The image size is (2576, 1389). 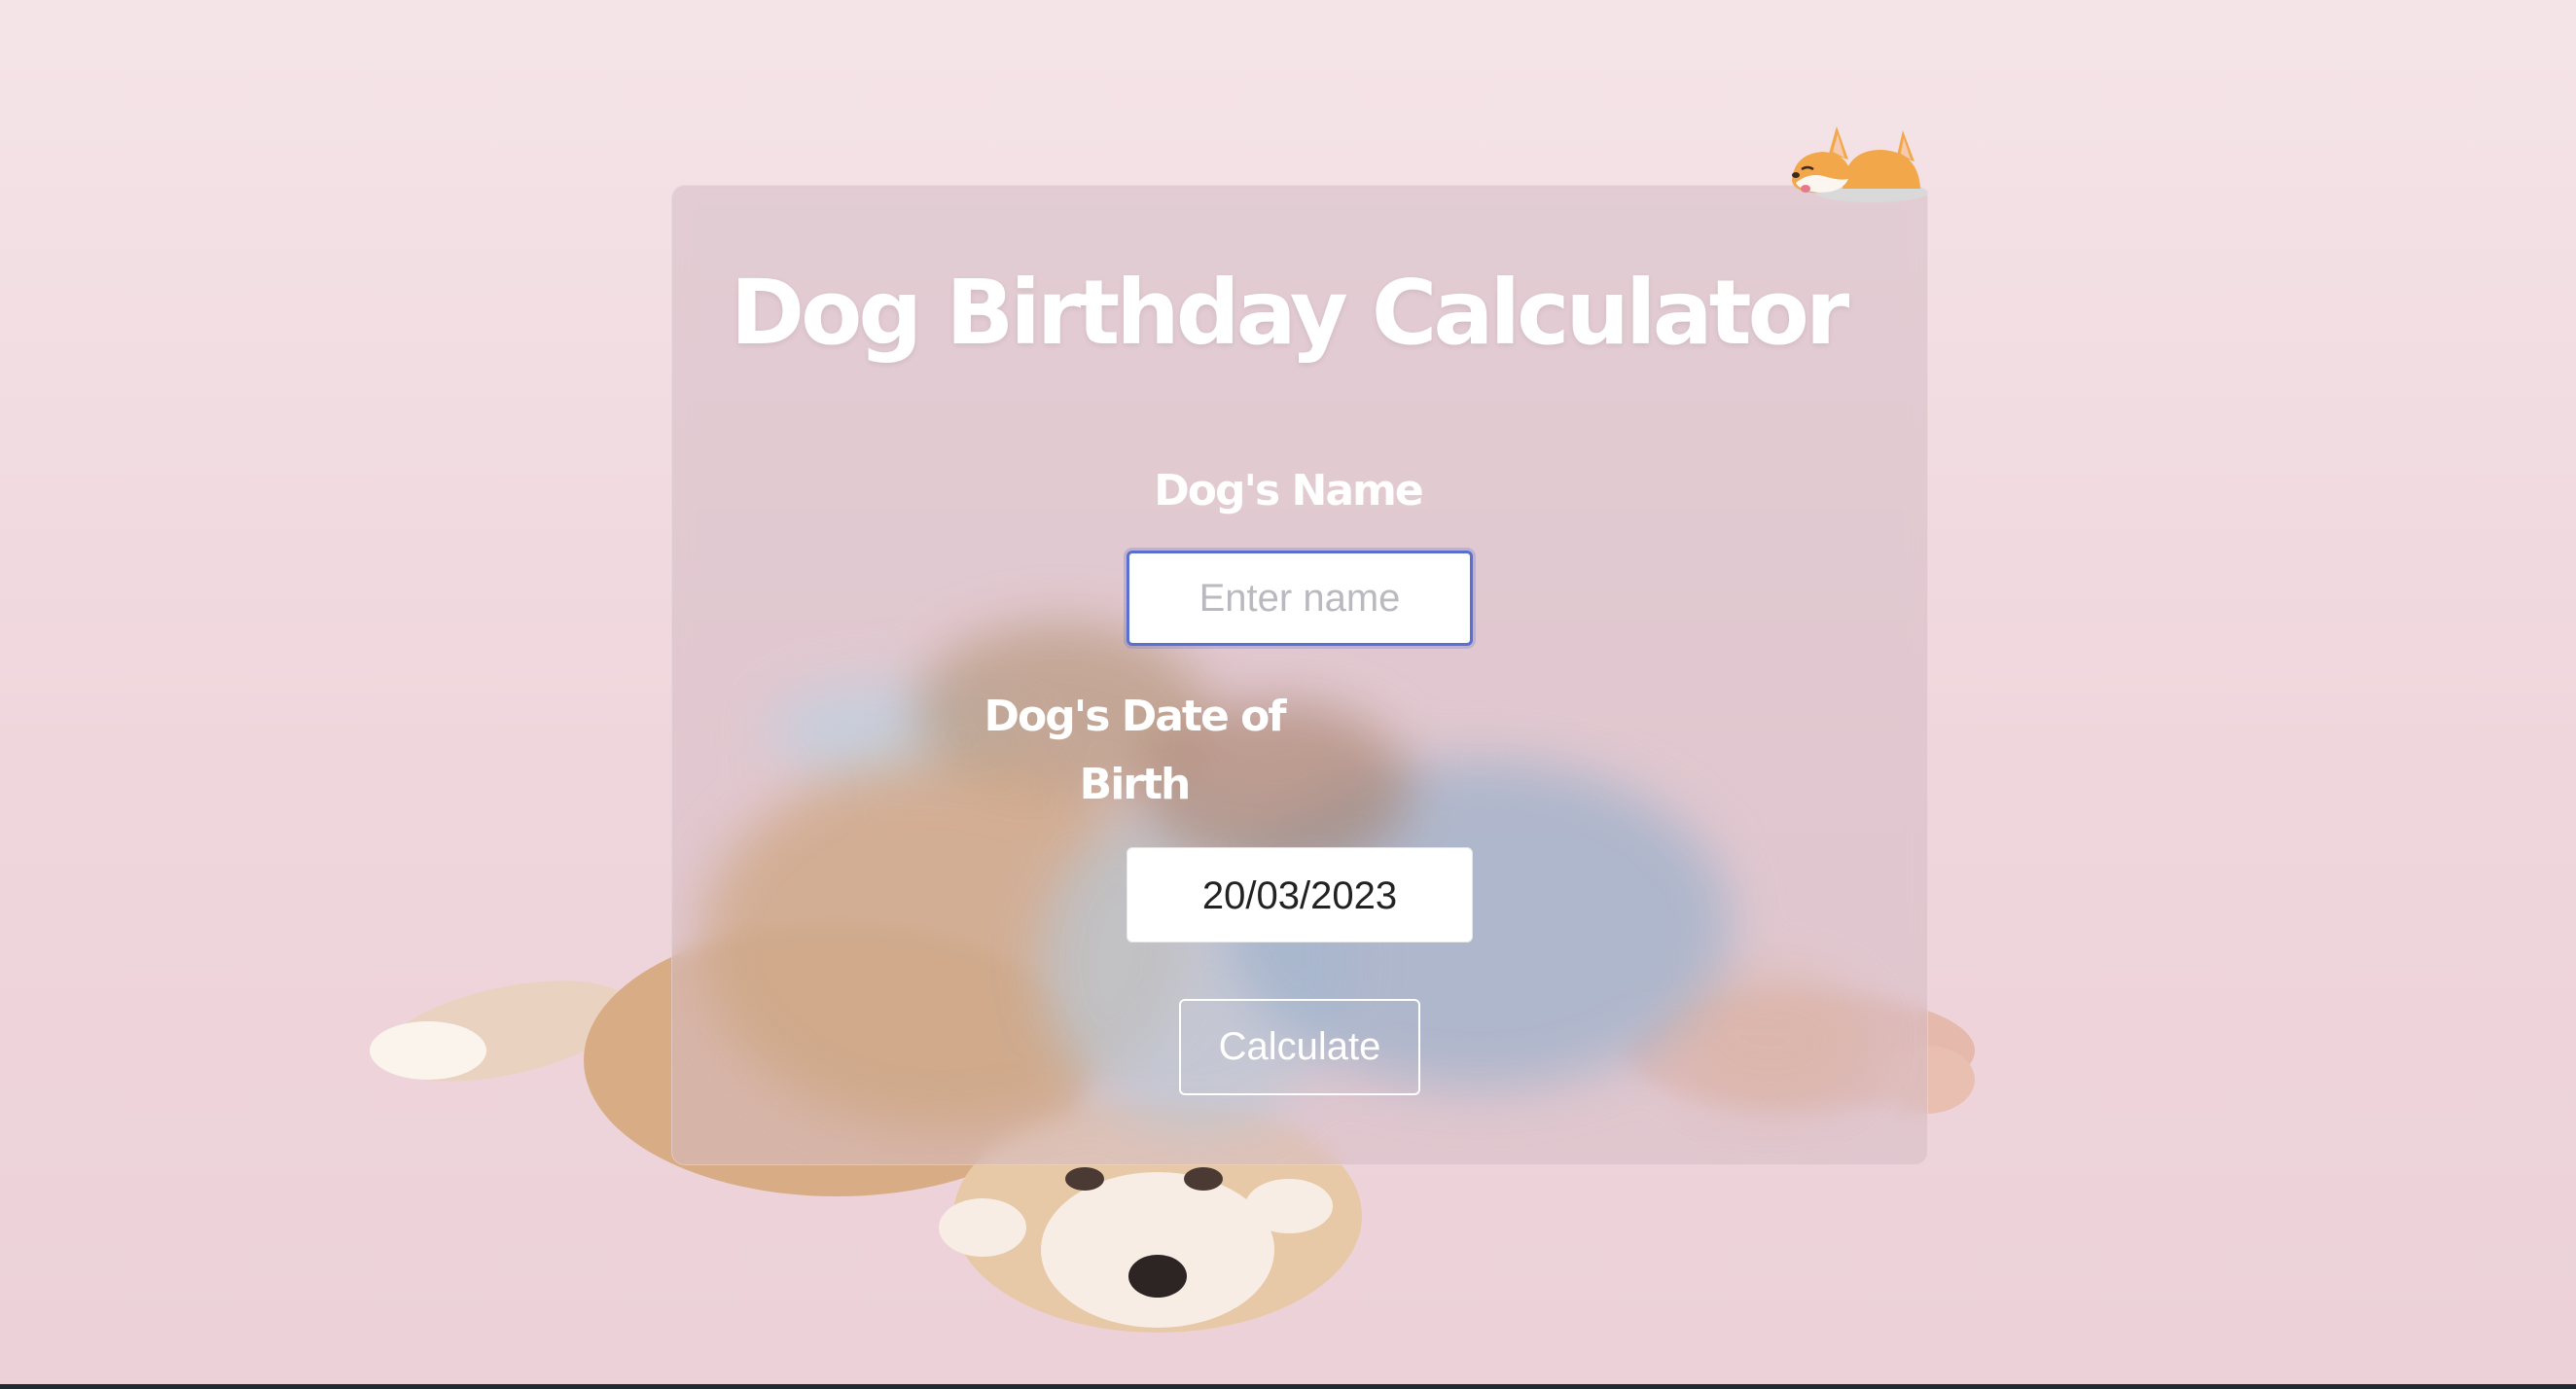 I want to click on calculate-button: Calculate, so click(x=1299, y=1047).